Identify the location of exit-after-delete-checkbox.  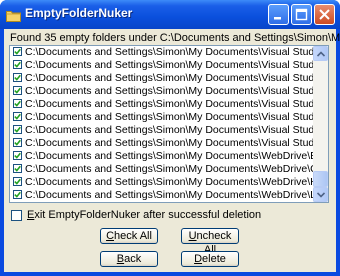
(16, 215).